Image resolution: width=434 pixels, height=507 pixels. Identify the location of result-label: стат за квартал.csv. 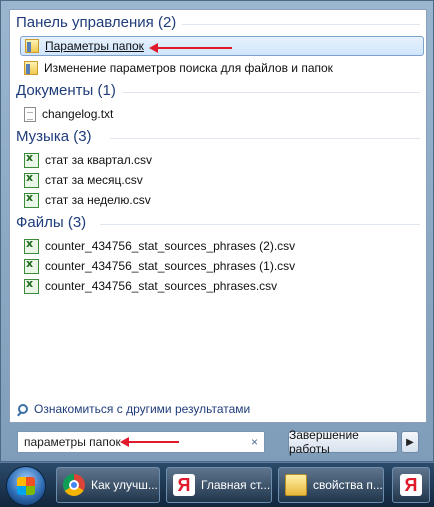
(99, 160).